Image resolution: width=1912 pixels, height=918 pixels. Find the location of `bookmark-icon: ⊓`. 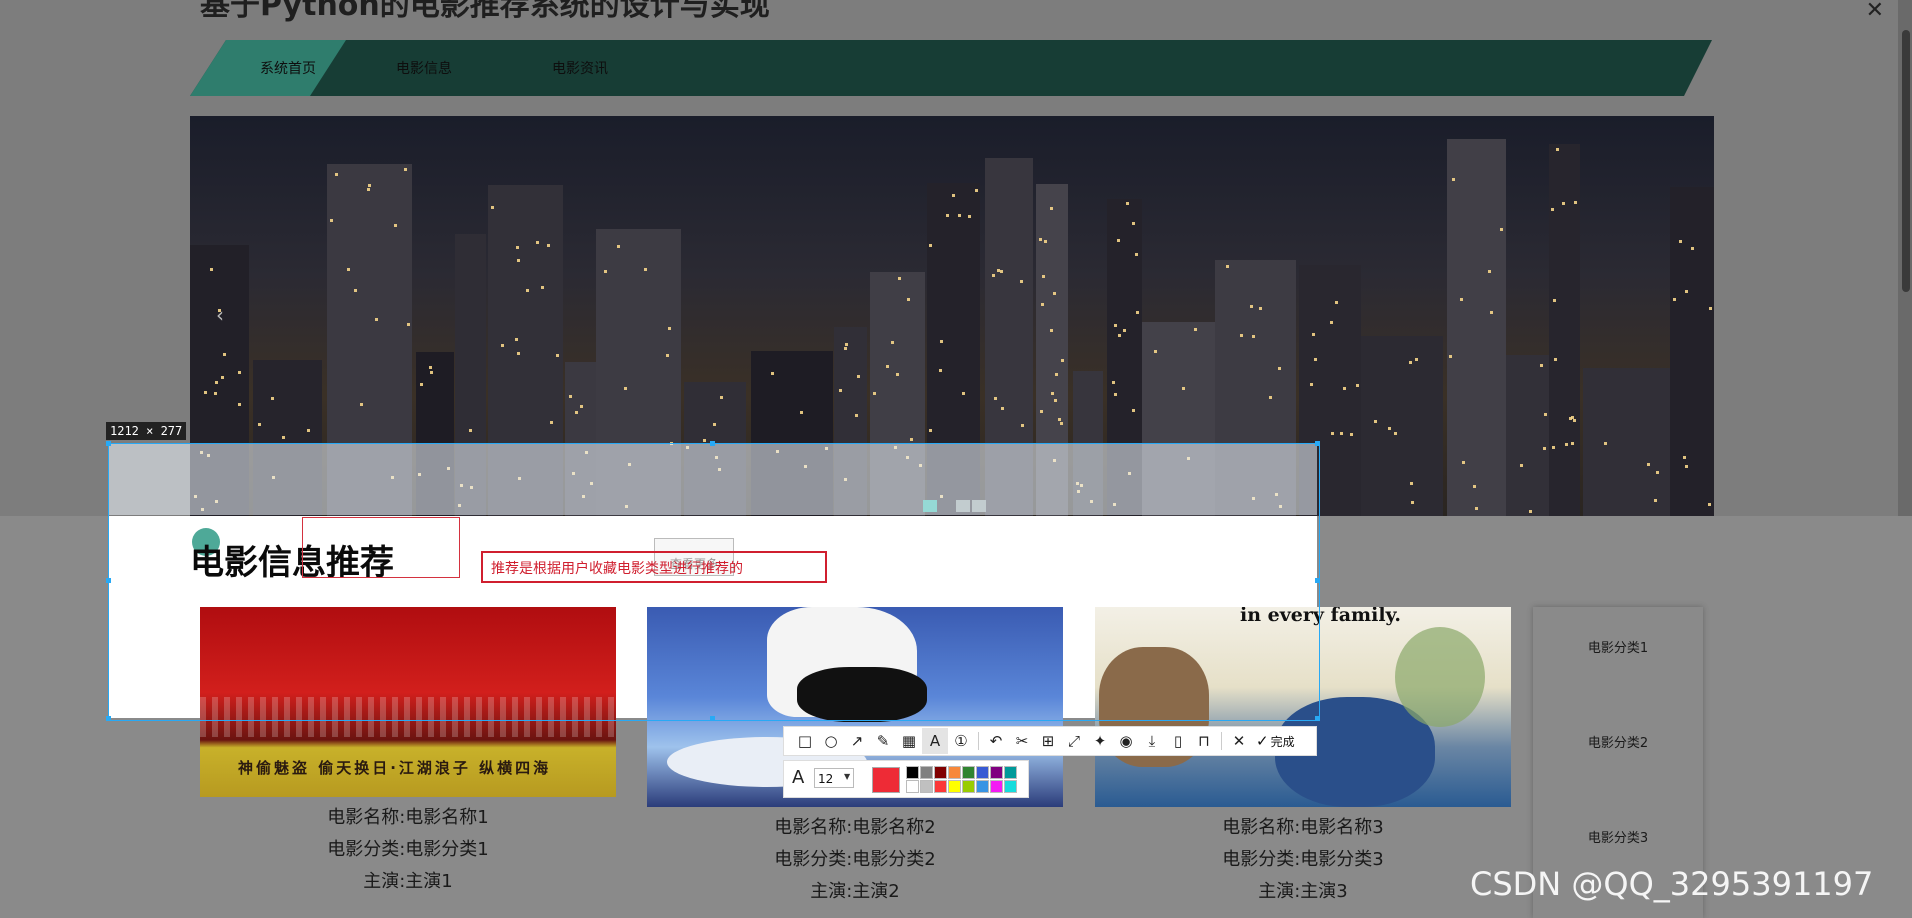

bookmark-icon: ⊓ is located at coordinates (1204, 741).